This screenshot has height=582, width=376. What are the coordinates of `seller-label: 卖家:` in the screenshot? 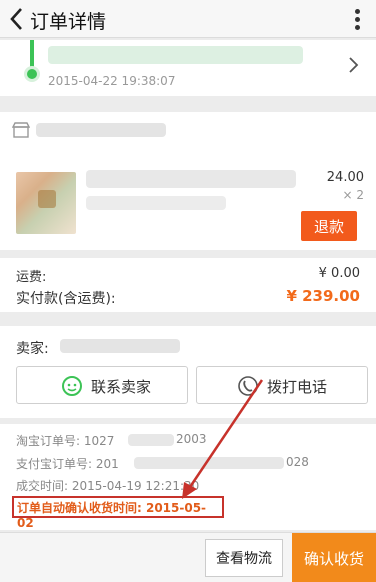 It's located at (32, 349).